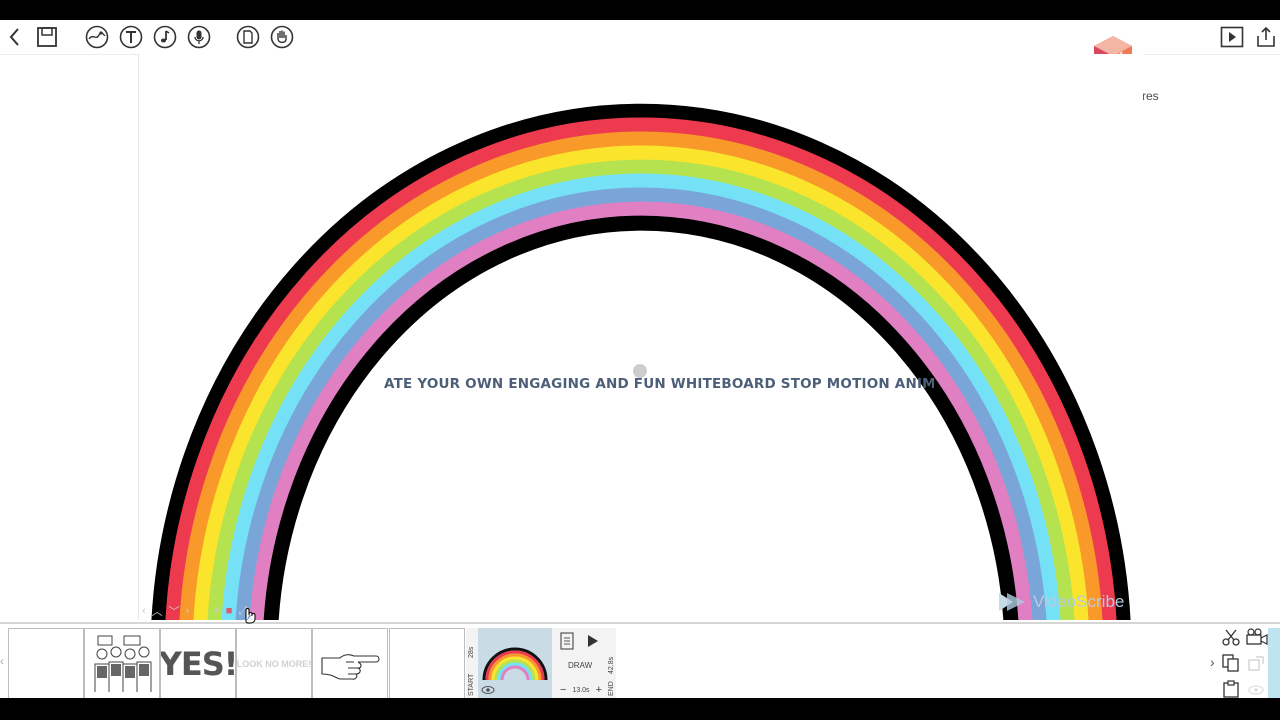  I want to click on timeline-tools: ›, so click(1241, 663).